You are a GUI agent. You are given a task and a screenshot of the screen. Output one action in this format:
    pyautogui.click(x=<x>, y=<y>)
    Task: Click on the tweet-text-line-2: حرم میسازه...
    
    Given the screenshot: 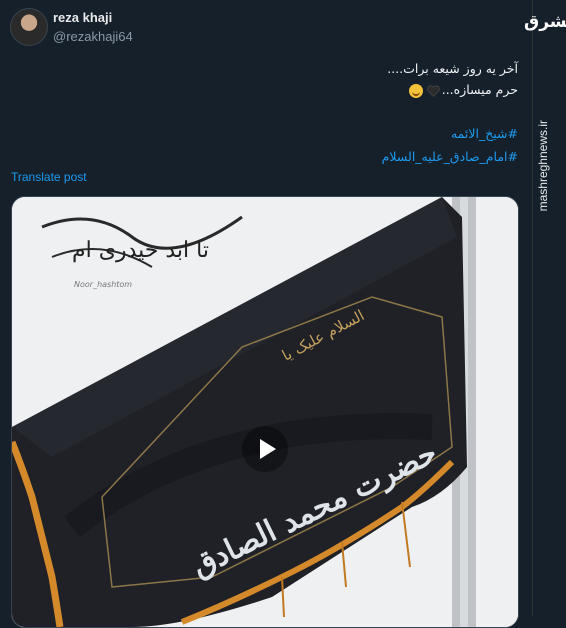 What is the action you would take?
    pyautogui.click(x=278, y=89)
    